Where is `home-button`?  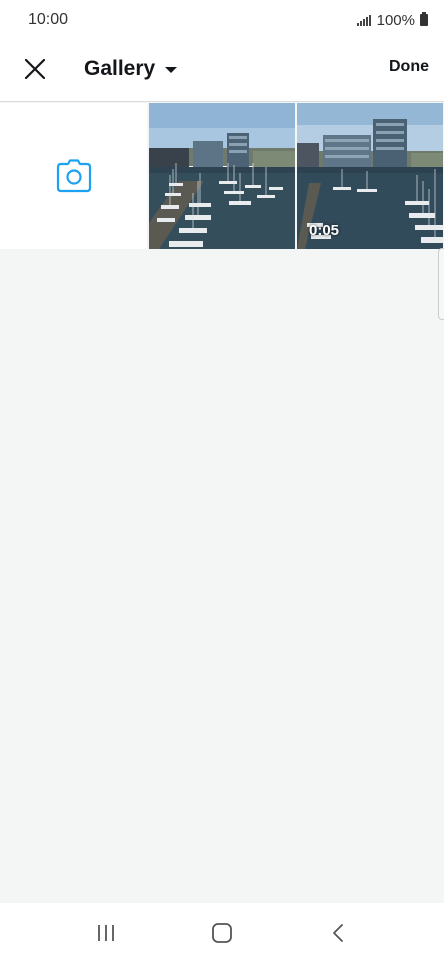 home-button is located at coordinates (222, 933).